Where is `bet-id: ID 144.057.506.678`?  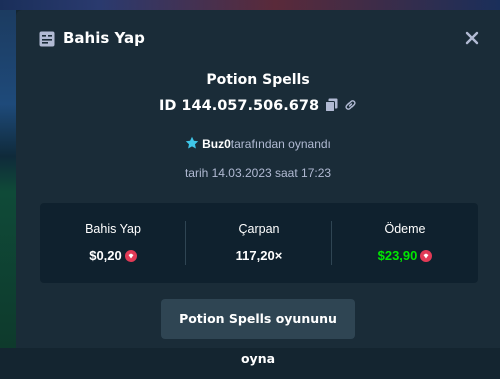
bet-id: ID 144.057.506.678 is located at coordinates (239, 106).